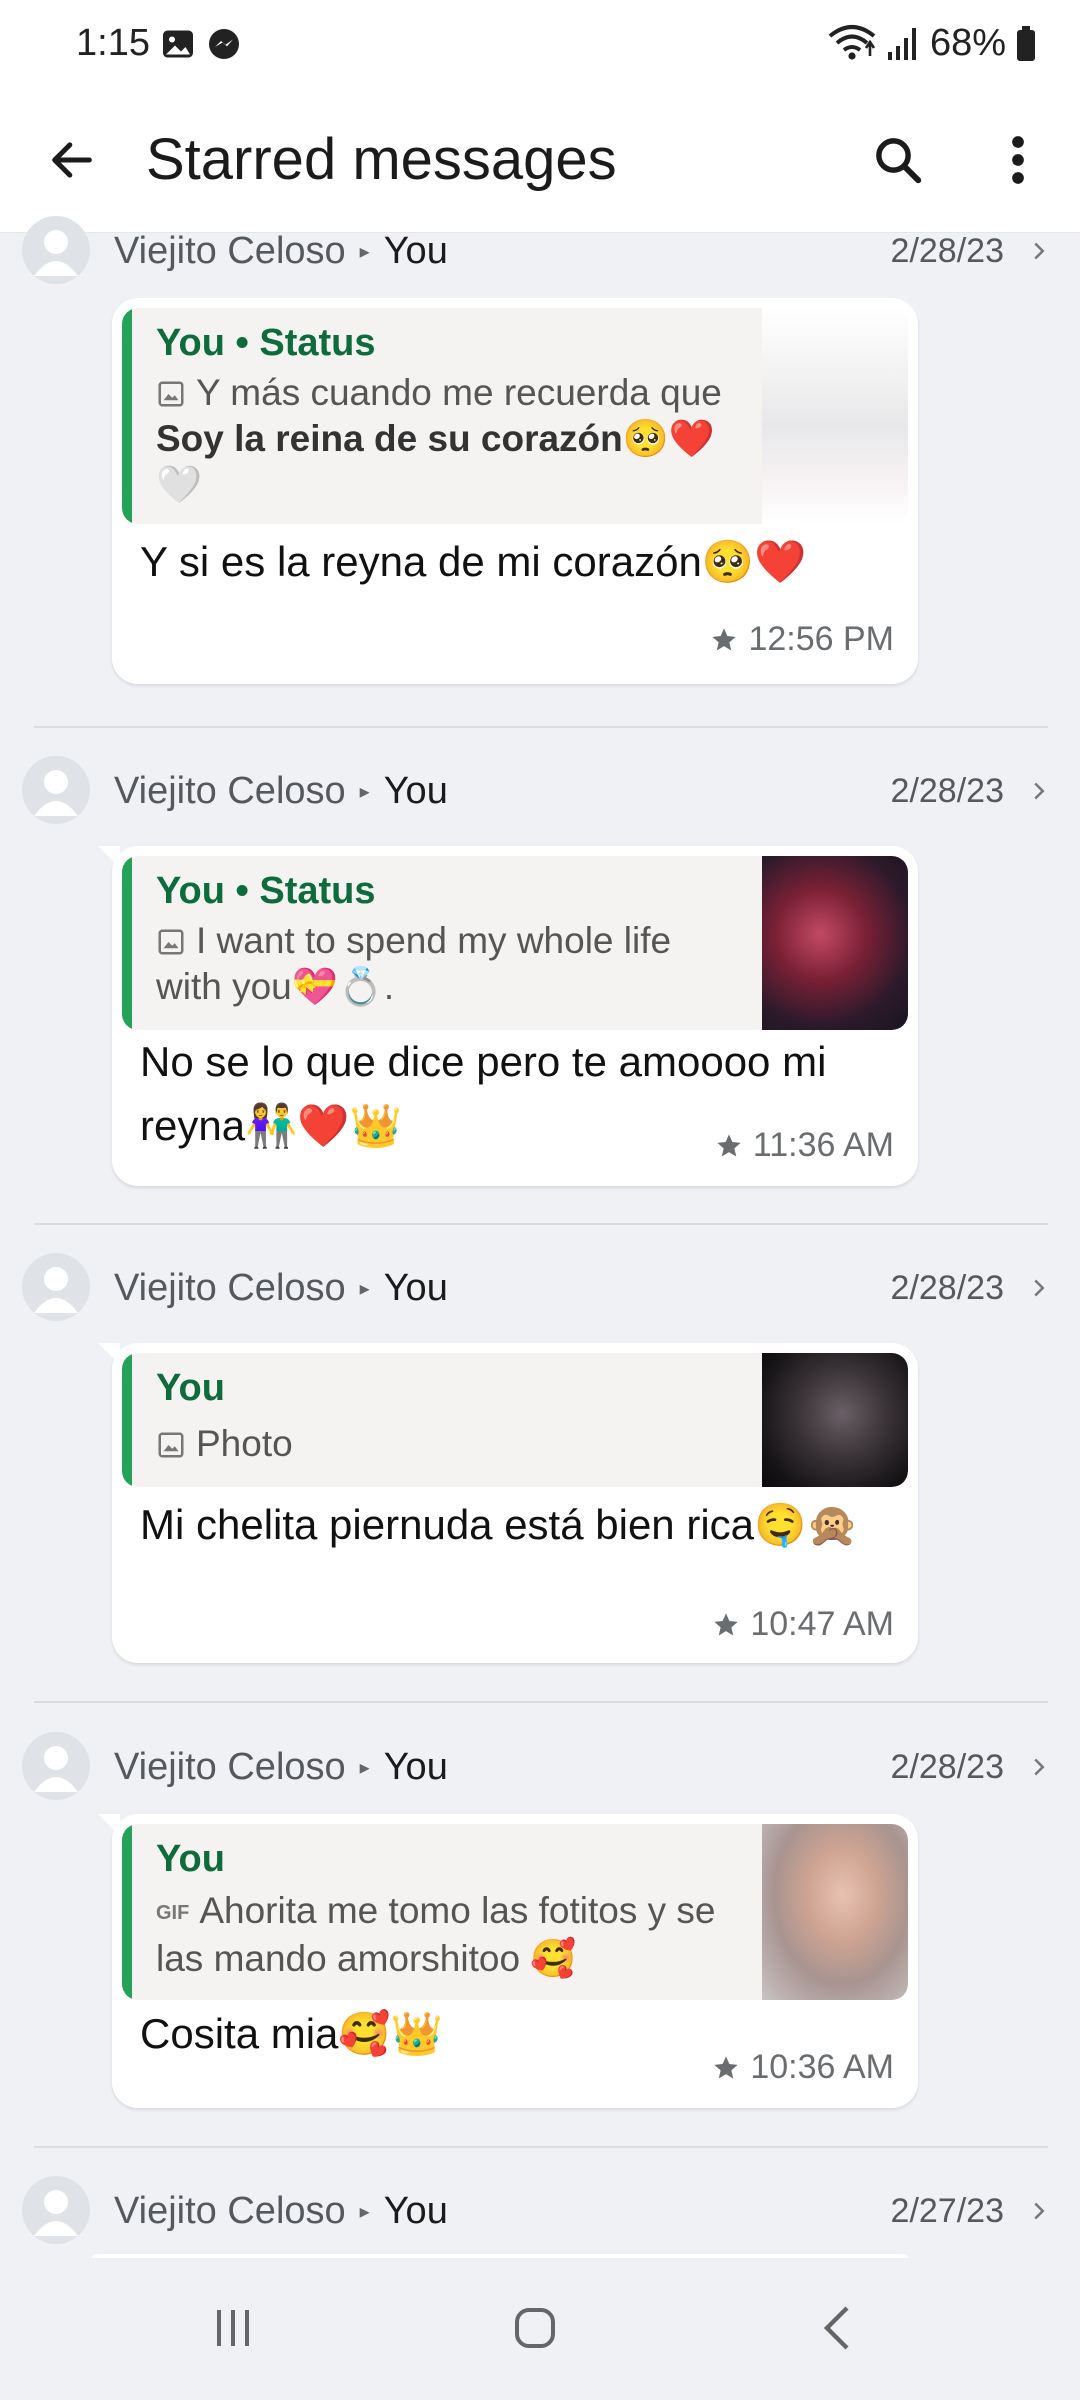 The height and width of the screenshot is (2400, 1080). Describe the element at coordinates (823, 1145) in the screenshot. I see `message-time: 11:36 AM` at that location.